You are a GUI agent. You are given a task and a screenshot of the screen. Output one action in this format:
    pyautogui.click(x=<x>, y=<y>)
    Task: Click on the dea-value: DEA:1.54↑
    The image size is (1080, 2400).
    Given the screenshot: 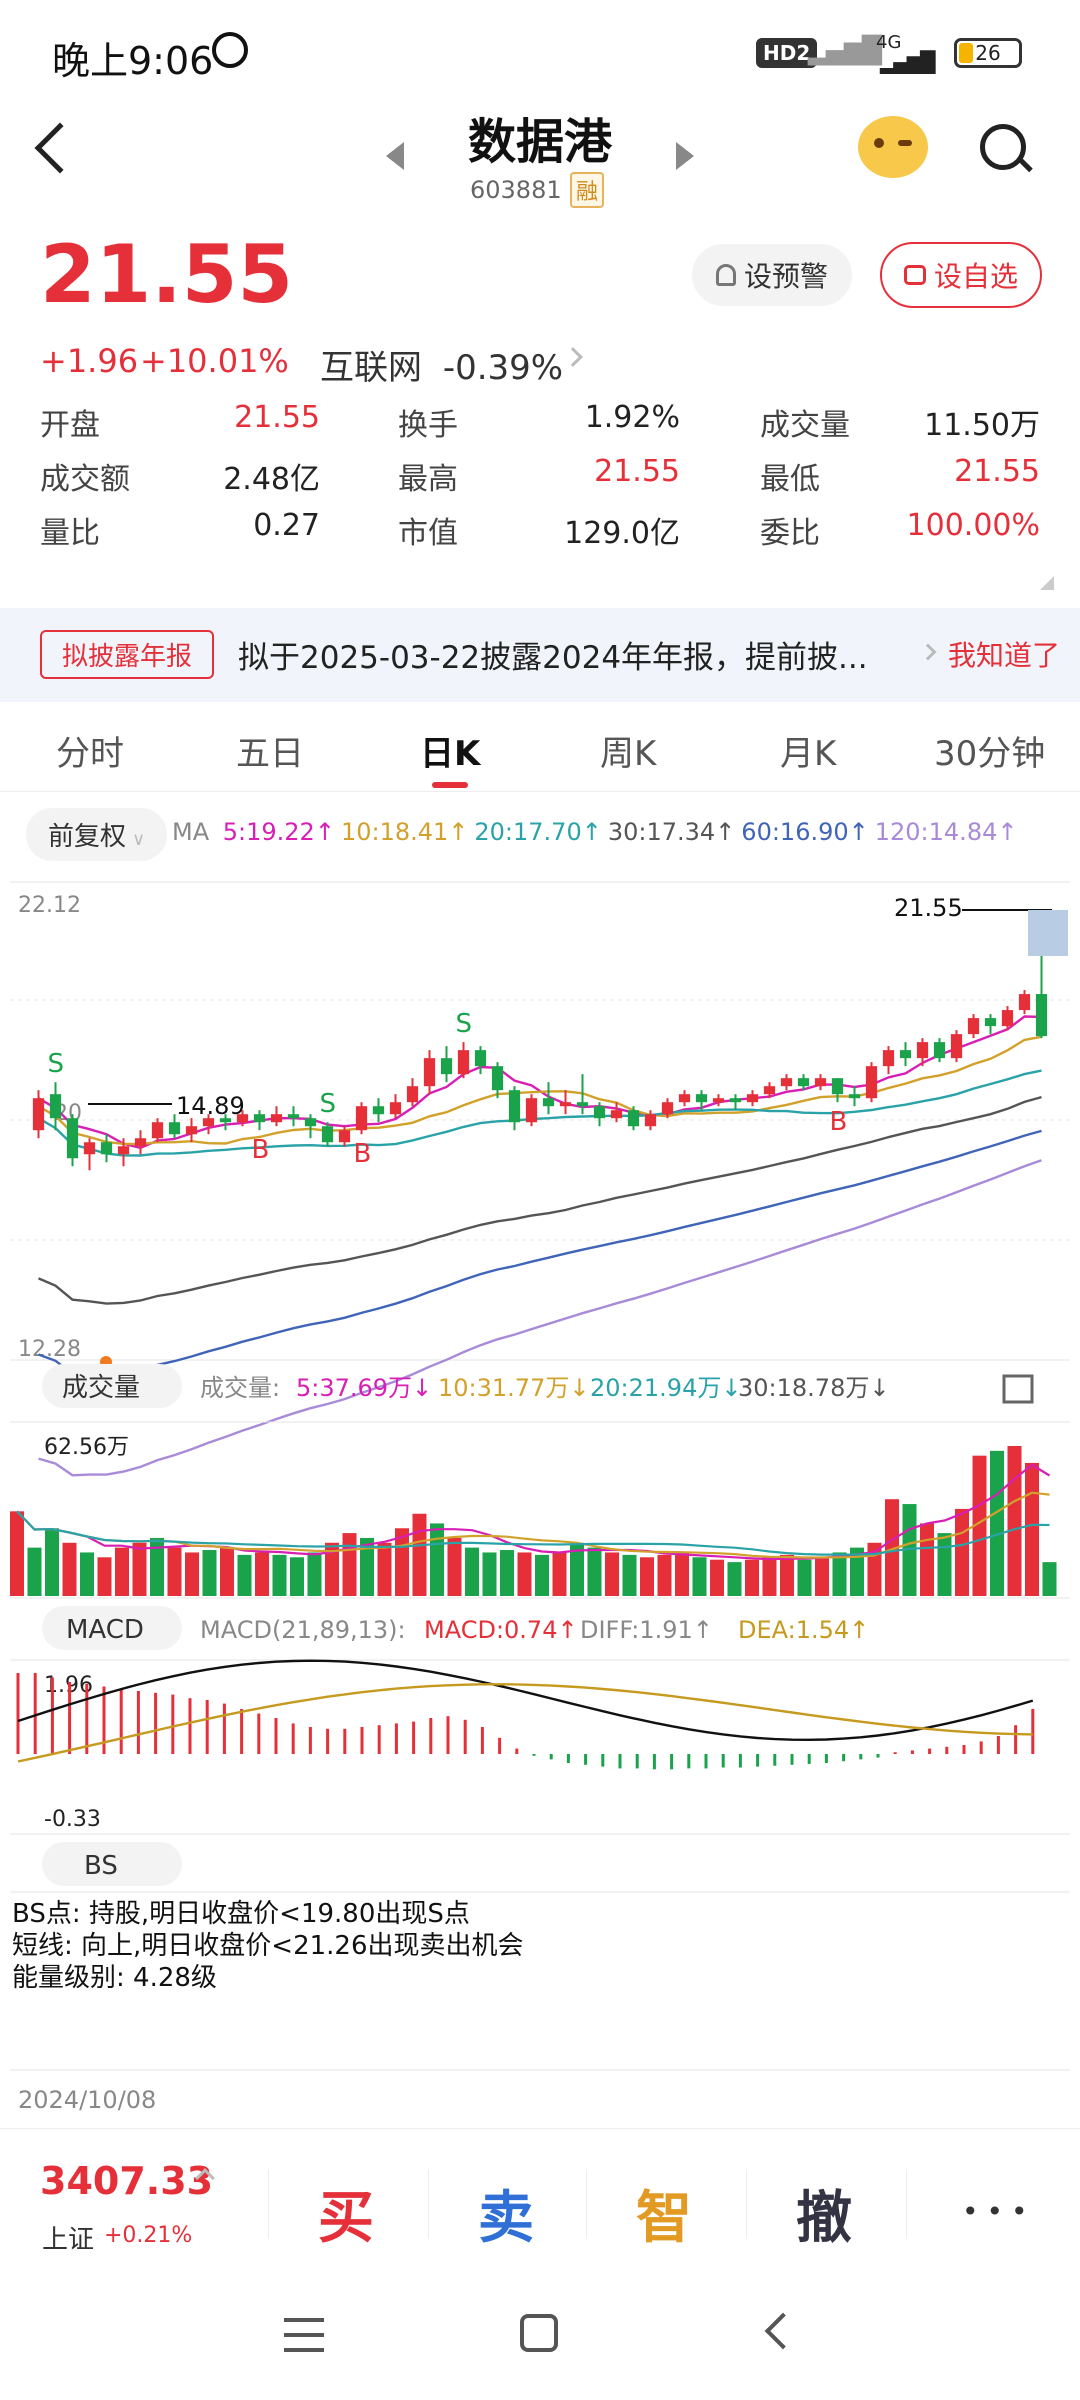 What is the action you would take?
    pyautogui.click(x=803, y=1630)
    